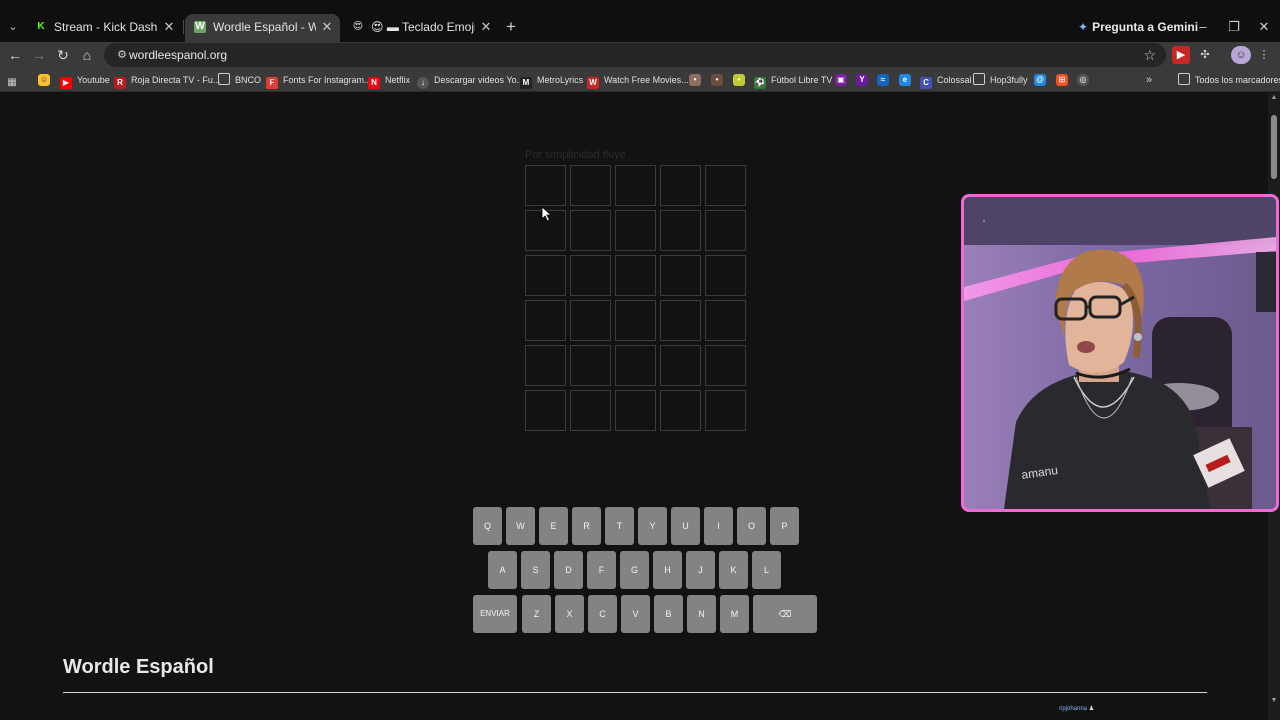  What do you see at coordinates (784, 526) in the screenshot?
I see `key-p: P` at bounding box center [784, 526].